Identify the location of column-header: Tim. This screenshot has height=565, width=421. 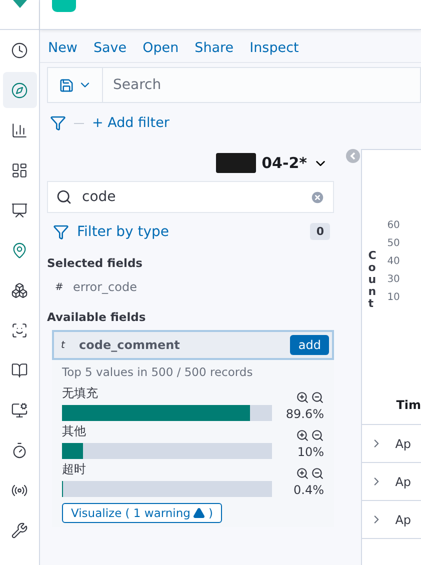
(391, 387).